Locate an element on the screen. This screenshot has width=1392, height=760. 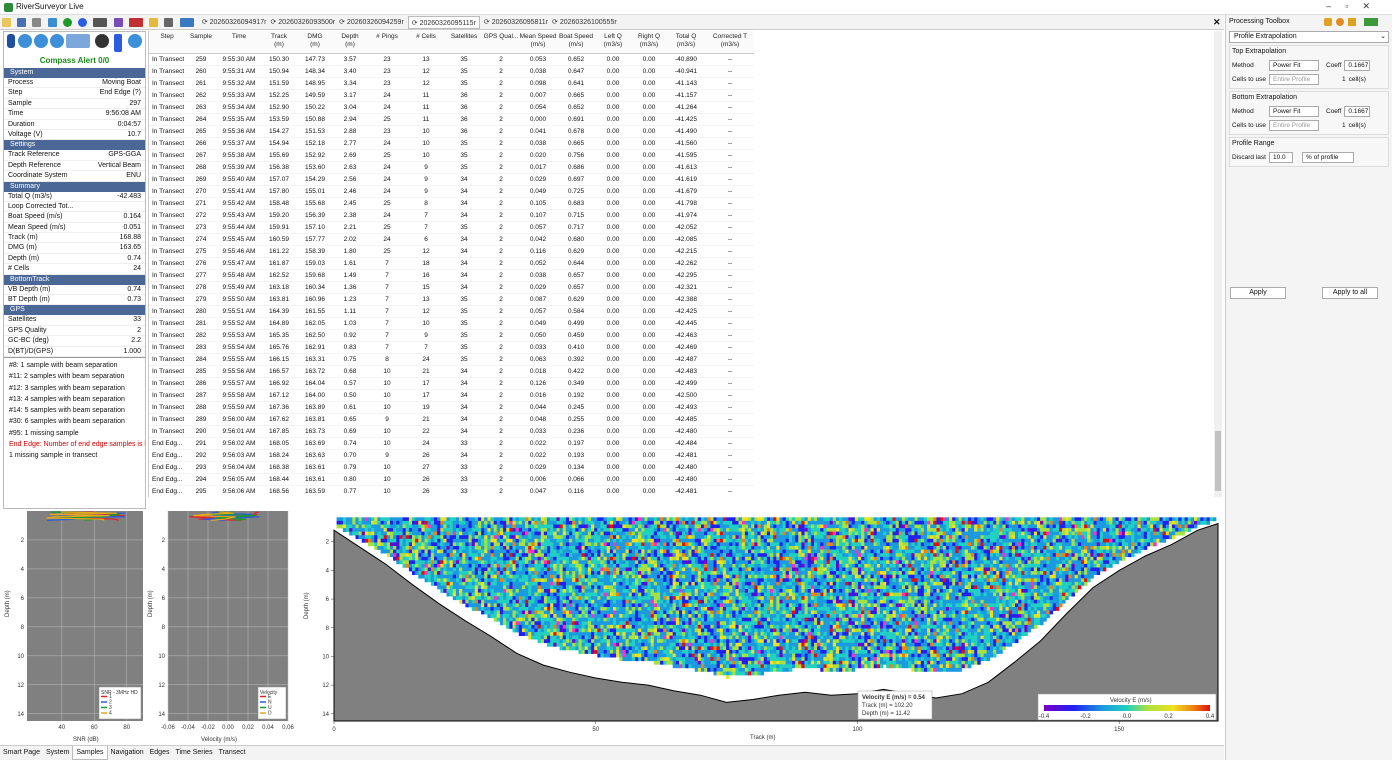
column-header: Step is located at coordinates (167, 42).